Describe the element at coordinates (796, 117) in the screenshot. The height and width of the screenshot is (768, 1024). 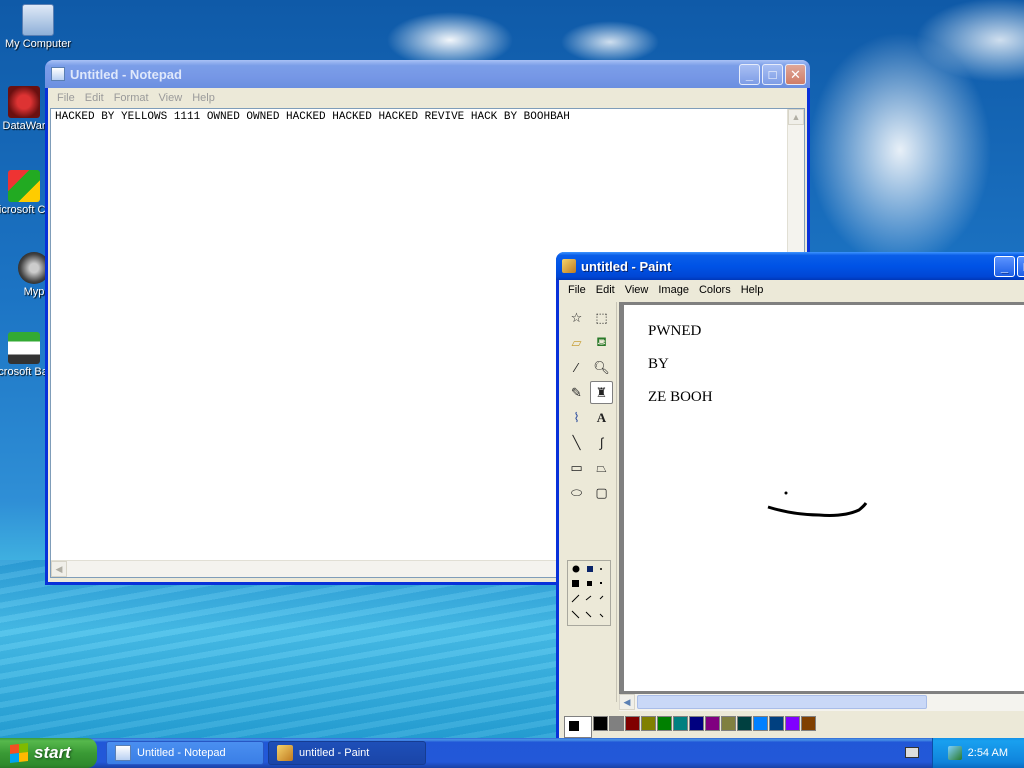
I see `scroll-up-arrow-icon: ▲` at that location.